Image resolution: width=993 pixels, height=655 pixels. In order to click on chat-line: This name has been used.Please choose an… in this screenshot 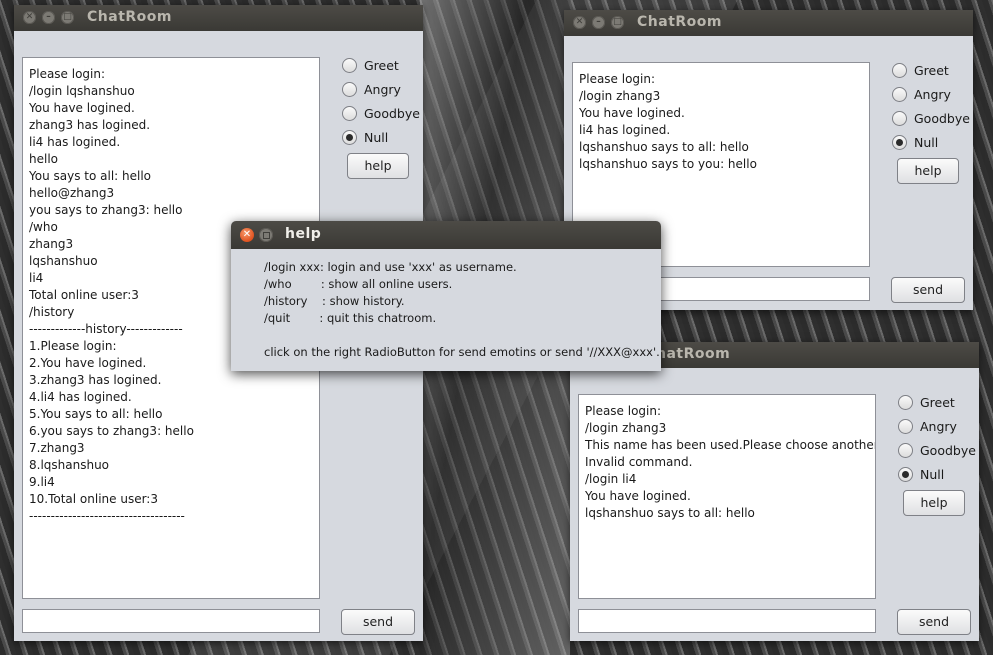, I will do `click(730, 445)`.